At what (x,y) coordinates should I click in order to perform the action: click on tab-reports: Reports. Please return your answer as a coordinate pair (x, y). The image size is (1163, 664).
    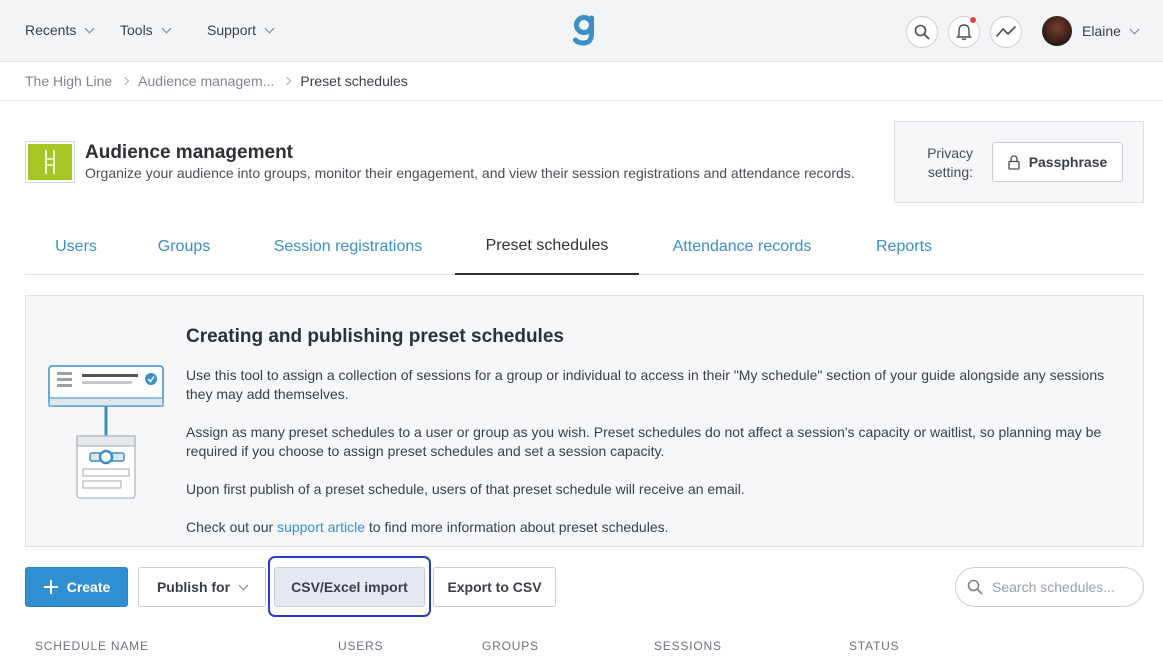
    Looking at the image, I should click on (904, 246).